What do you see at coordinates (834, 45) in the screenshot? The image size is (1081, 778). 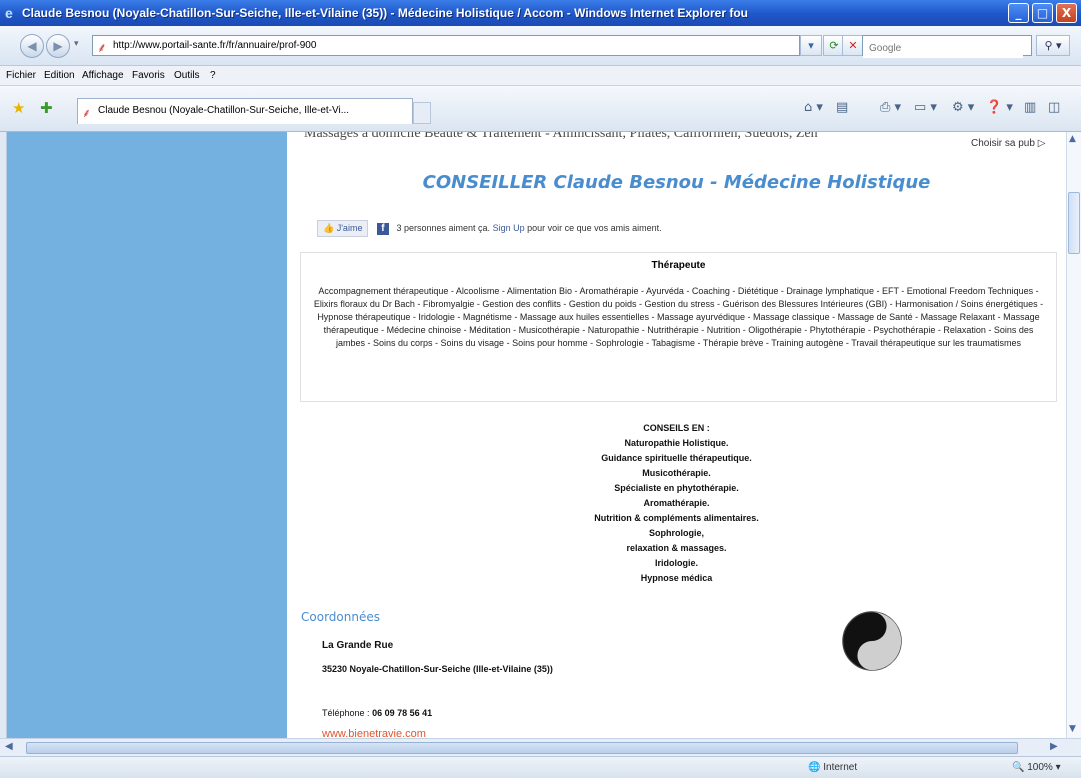 I see `refresh-icon: ⟳` at bounding box center [834, 45].